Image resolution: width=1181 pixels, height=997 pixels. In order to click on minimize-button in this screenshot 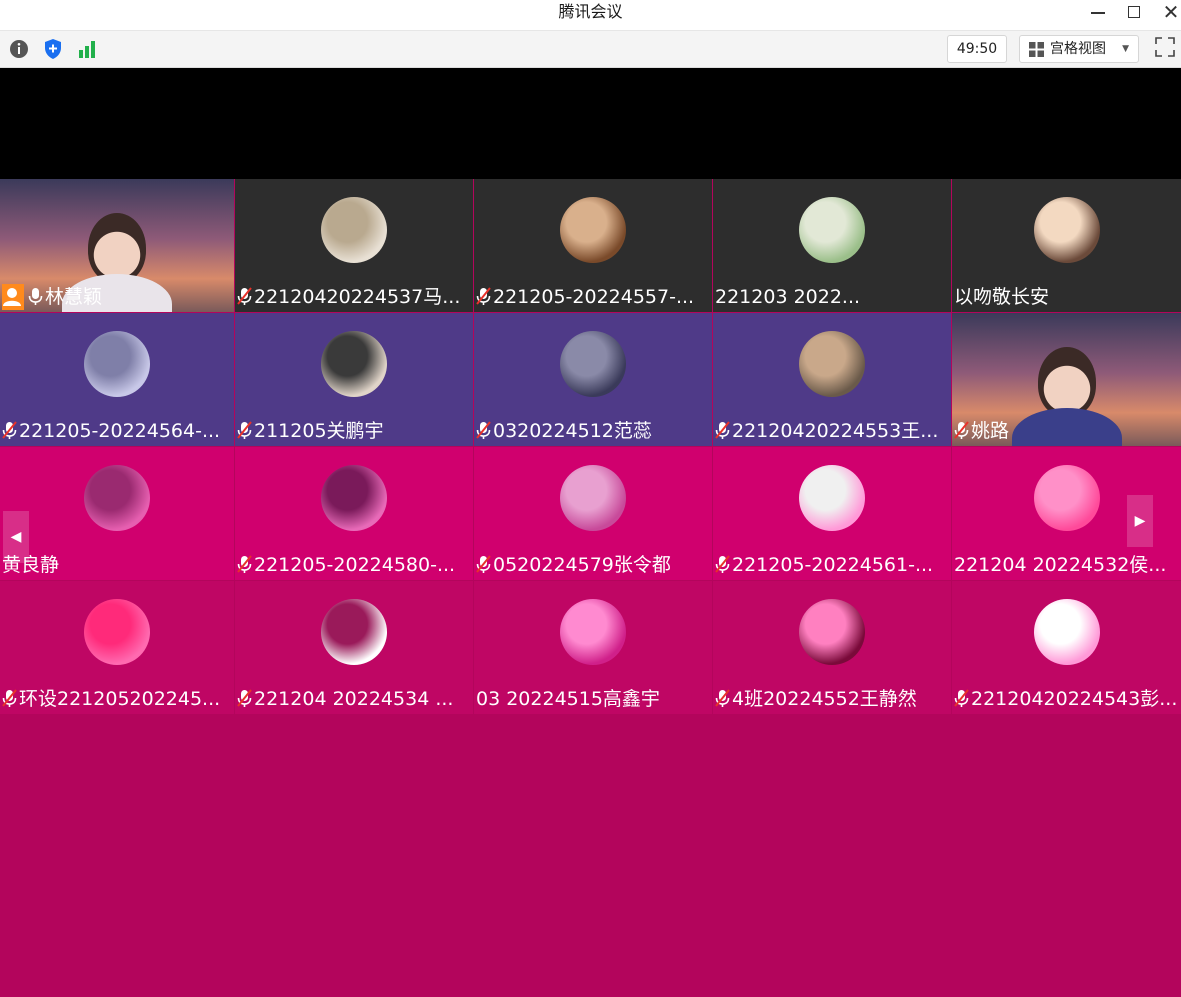, I will do `click(1098, 13)`.